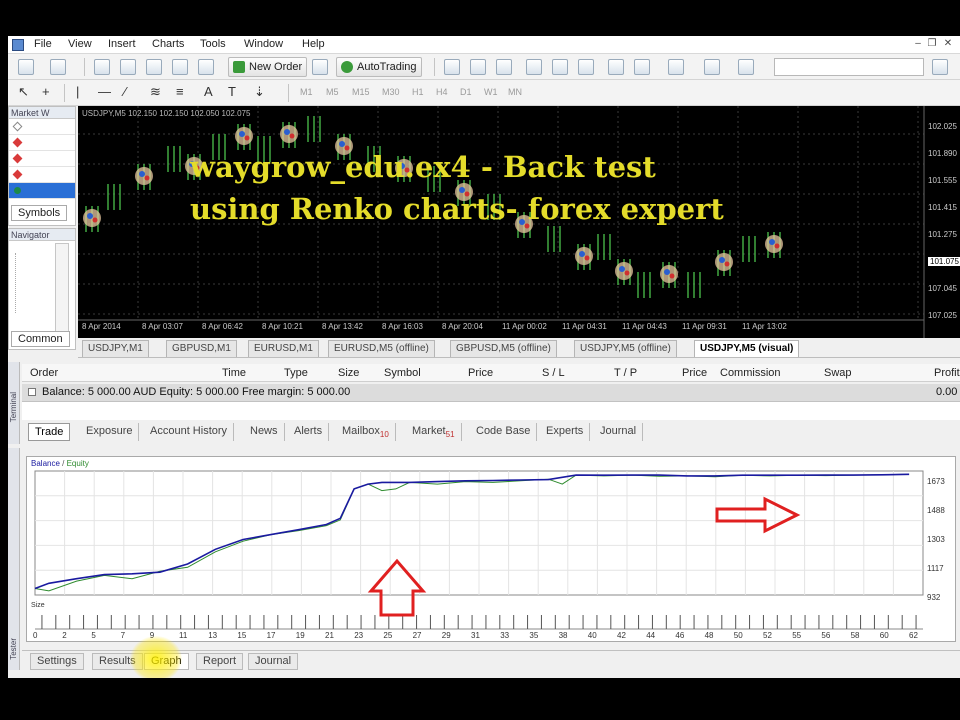  I want to click on tab-account-history: Account History, so click(189, 432).